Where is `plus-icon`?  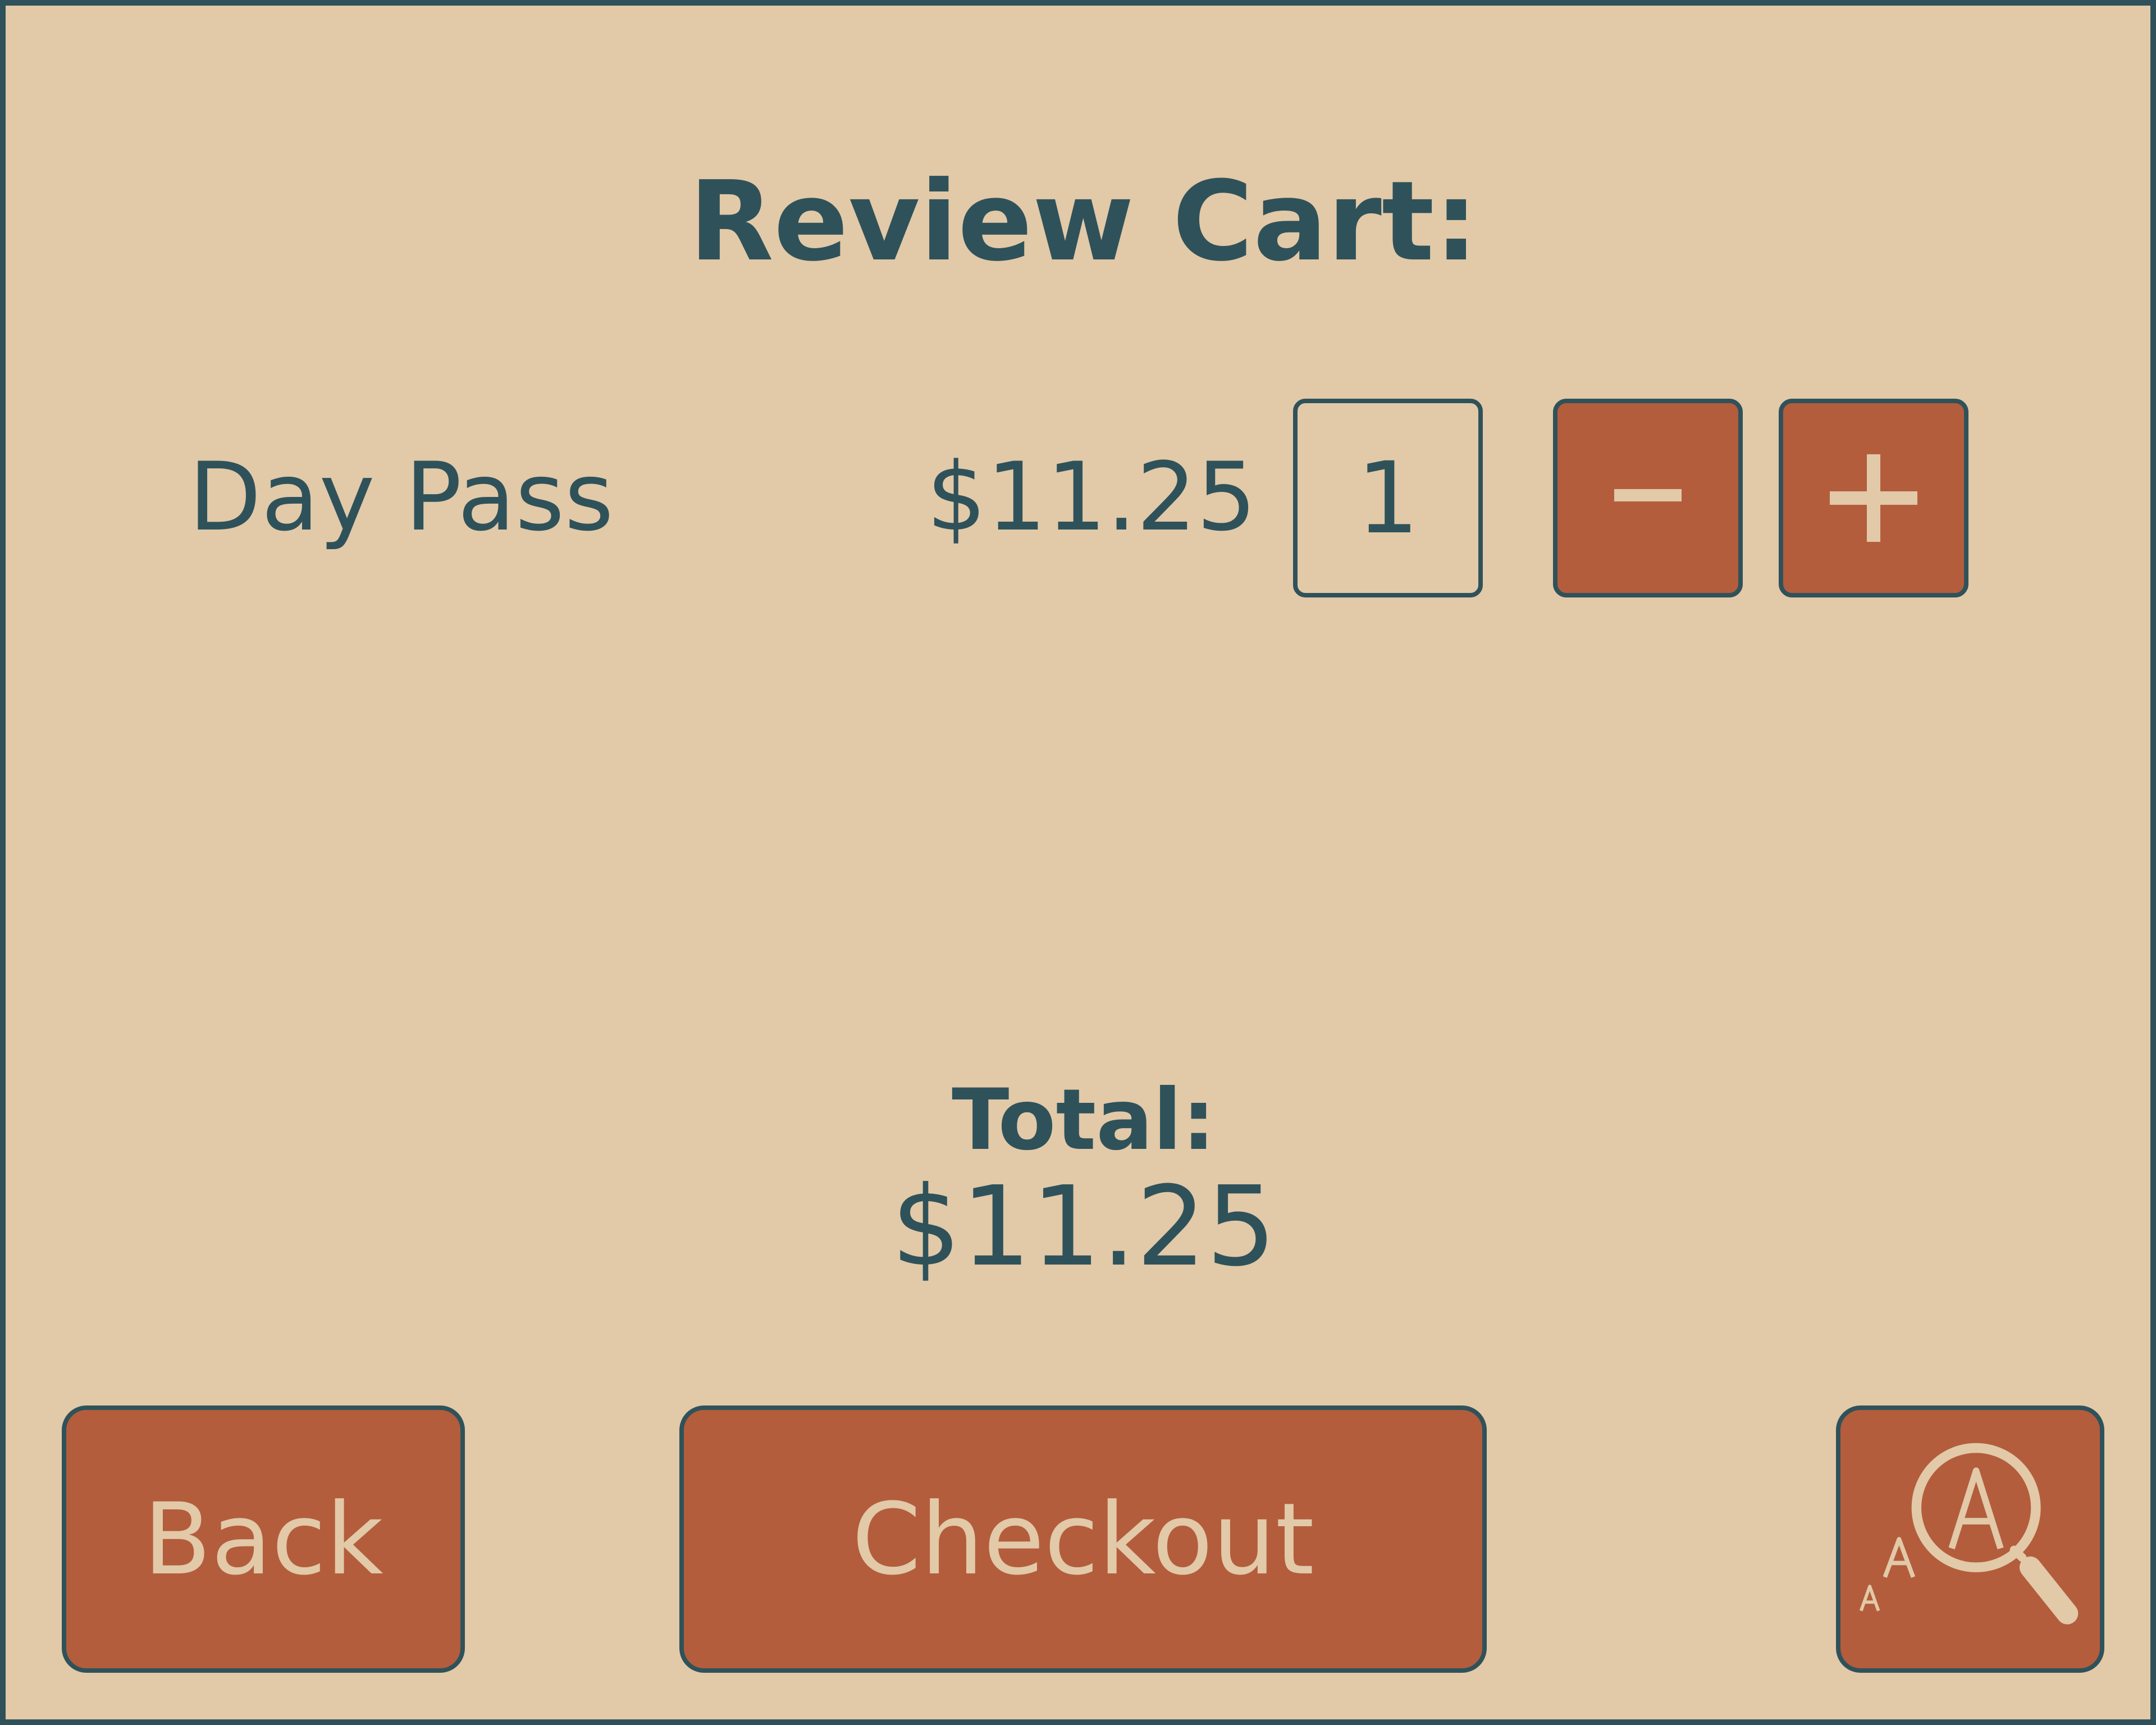
plus-icon is located at coordinates (1873, 498).